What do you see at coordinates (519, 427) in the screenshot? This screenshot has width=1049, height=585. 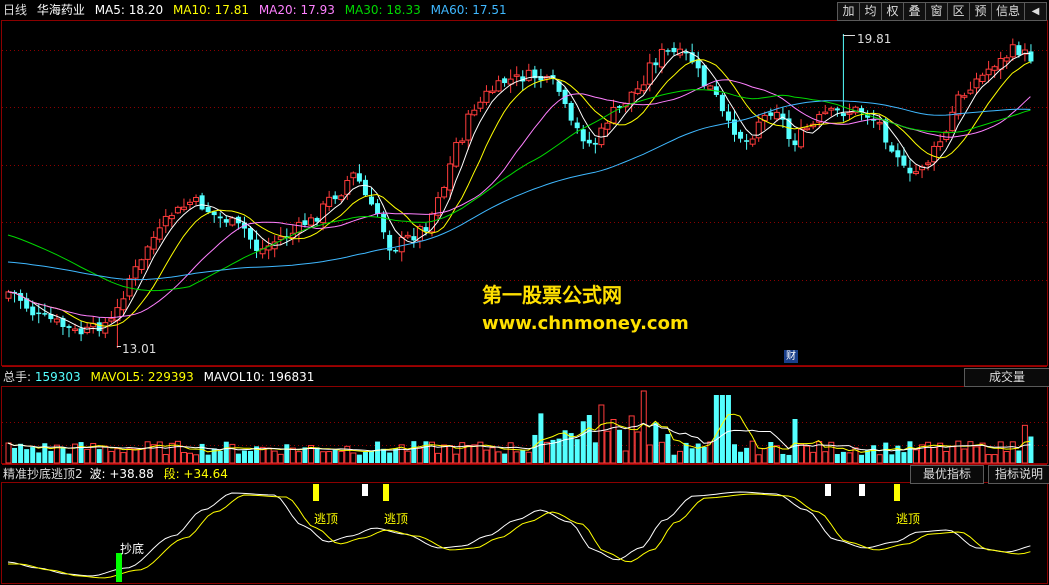 I see `volume-bars` at bounding box center [519, 427].